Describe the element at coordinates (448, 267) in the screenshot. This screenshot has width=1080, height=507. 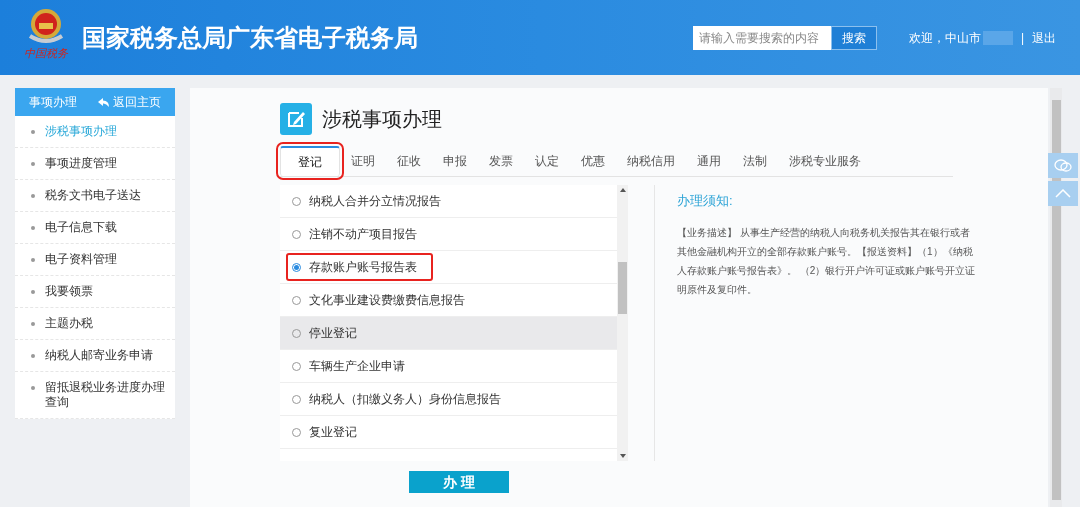
I see `option-row: 存款账户账号报告表` at that location.